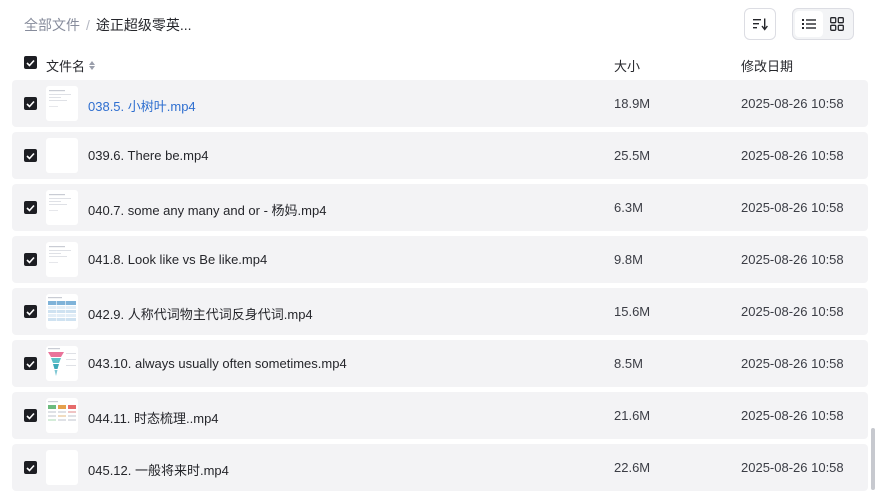 The image size is (878, 495). I want to click on file-size: 6.3M, so click(628, 207).